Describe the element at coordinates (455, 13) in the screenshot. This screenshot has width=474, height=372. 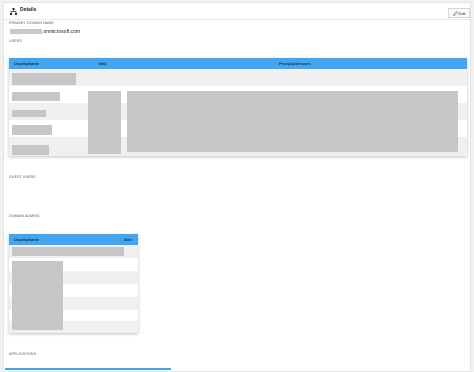
I see `pencil-icon` at that location.